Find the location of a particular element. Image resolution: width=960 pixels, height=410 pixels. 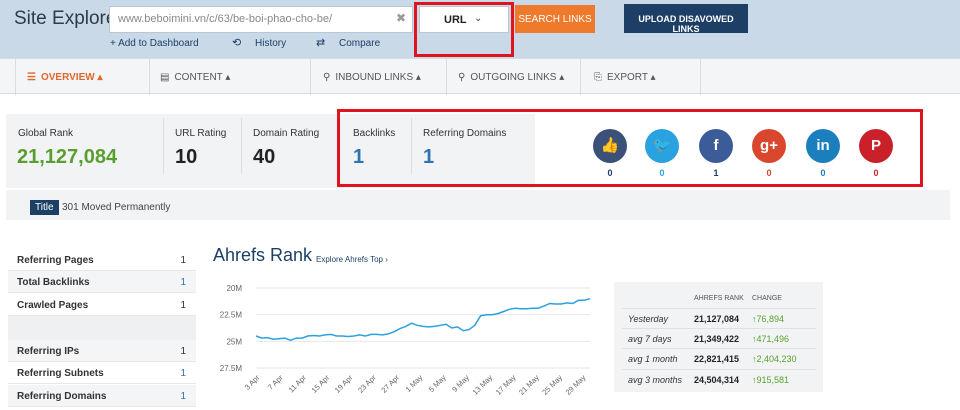

stat-row: Referring Pages 1 is located at coordinates (102, 260).